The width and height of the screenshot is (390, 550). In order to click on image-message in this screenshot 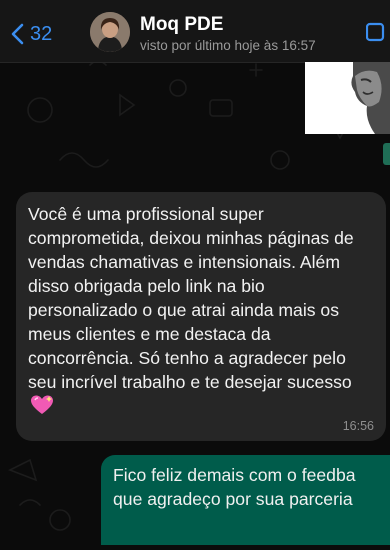, I will do `click(347, 98)`.